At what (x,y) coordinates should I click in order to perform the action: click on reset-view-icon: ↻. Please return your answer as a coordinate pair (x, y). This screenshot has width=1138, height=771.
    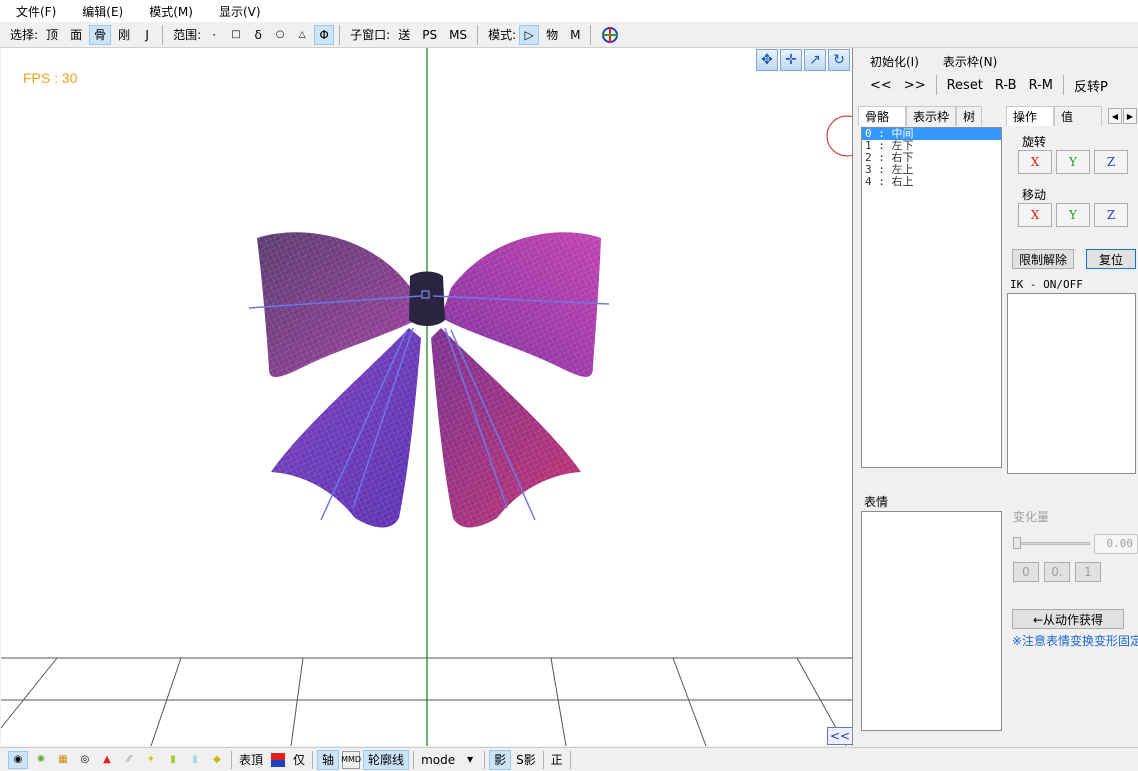
    Looking at the image, I should click on (839, 60).